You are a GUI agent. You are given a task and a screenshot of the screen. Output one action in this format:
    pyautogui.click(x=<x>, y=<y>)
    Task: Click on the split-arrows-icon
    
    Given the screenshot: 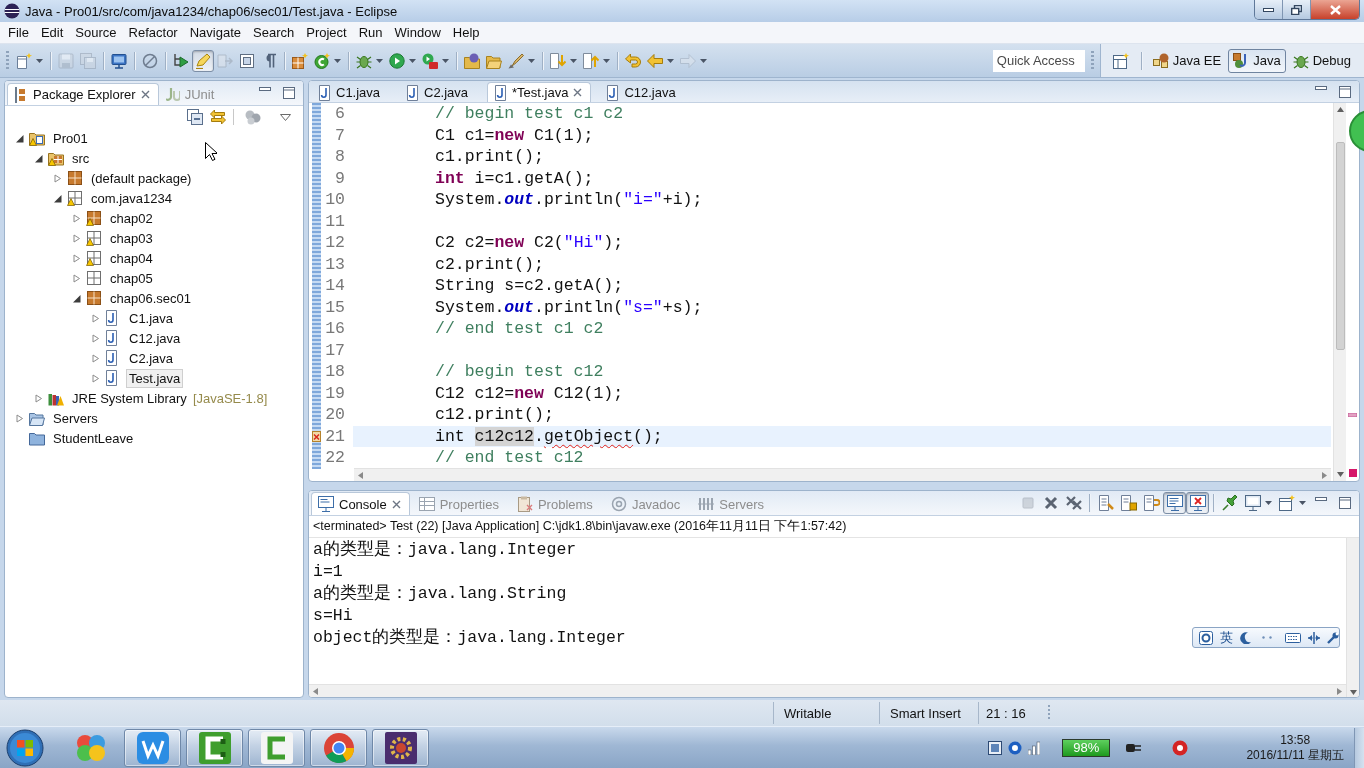 What is the action you would take?
    pyautogui.click(x=1314, y=637)
    